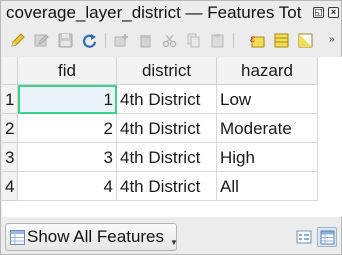  I want to click on table-cell-hazard: Low, so click(267, 99).